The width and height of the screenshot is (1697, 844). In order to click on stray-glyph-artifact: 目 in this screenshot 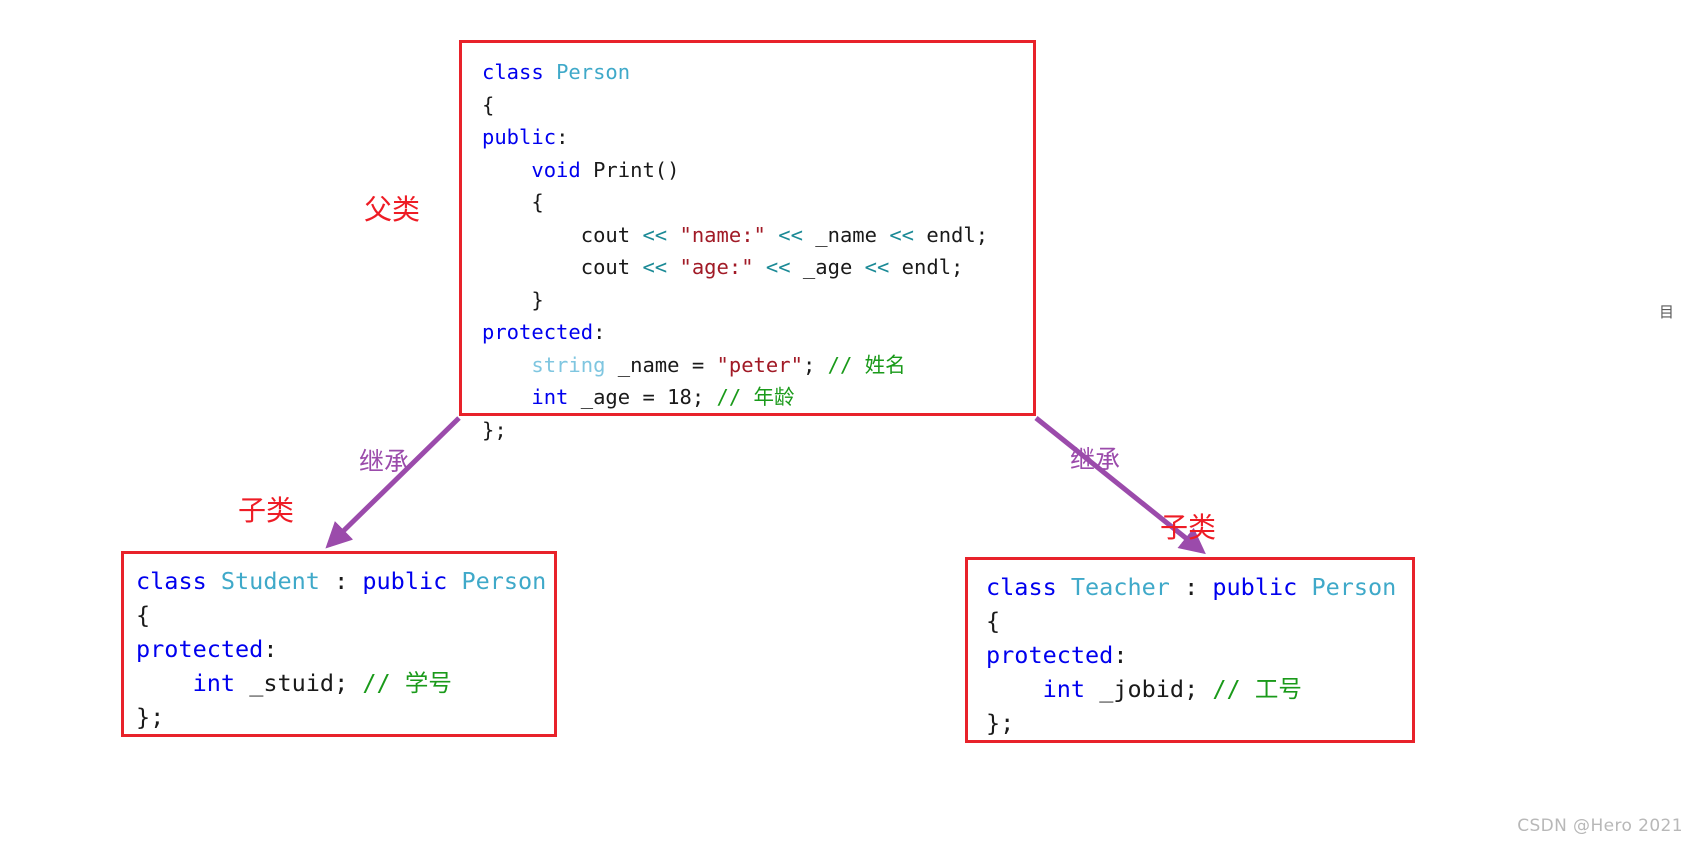, I will do `click(1667, 312)`.